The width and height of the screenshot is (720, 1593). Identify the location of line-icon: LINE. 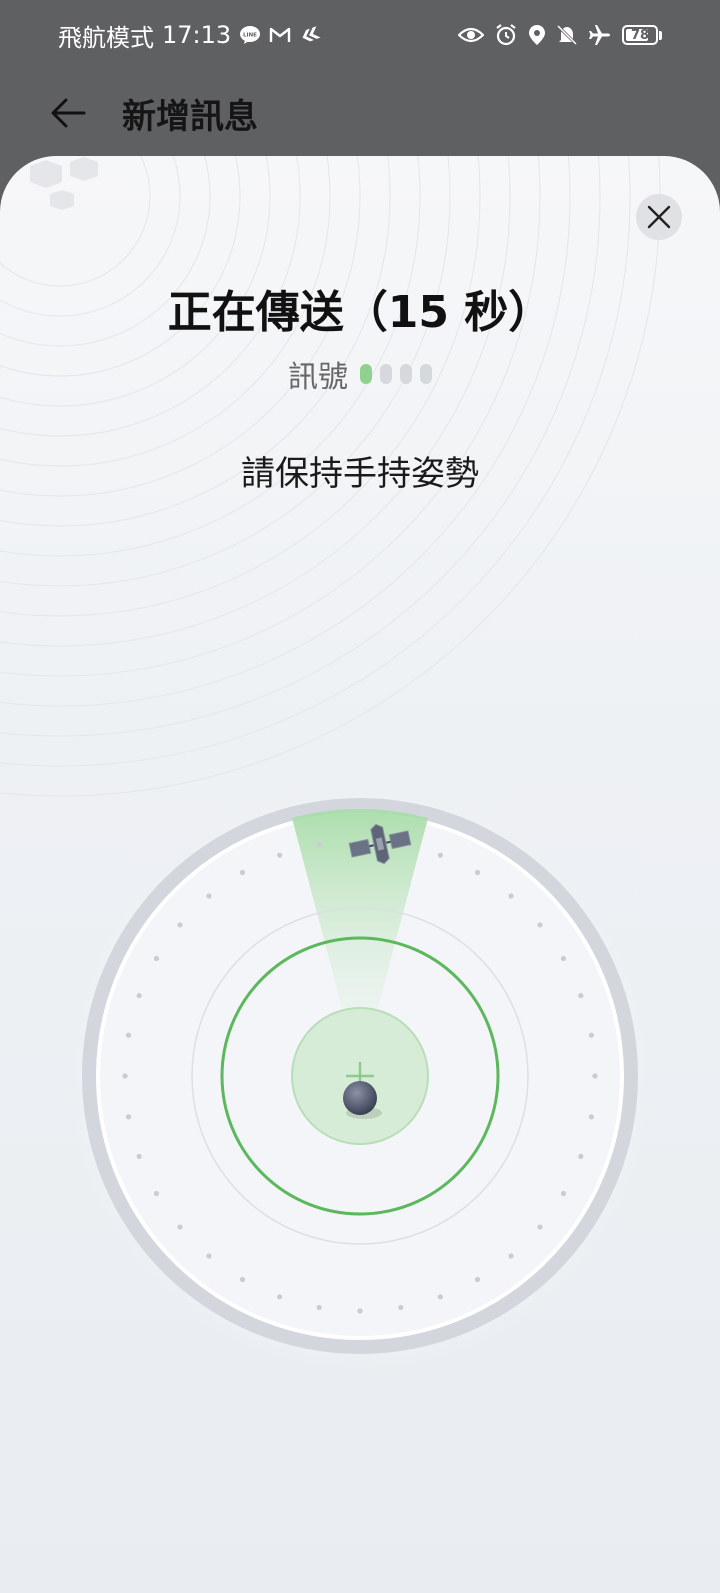
(250, 35).